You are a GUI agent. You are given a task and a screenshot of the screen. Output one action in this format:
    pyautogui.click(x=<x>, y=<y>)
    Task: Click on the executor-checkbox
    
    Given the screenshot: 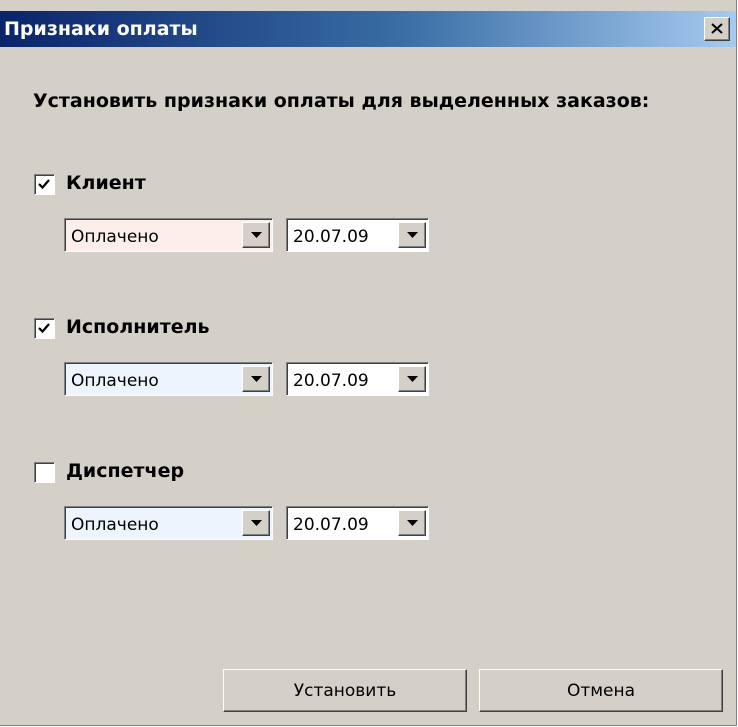 What is the action you would take?
    pyautogui.click(x=44, y=328)
    